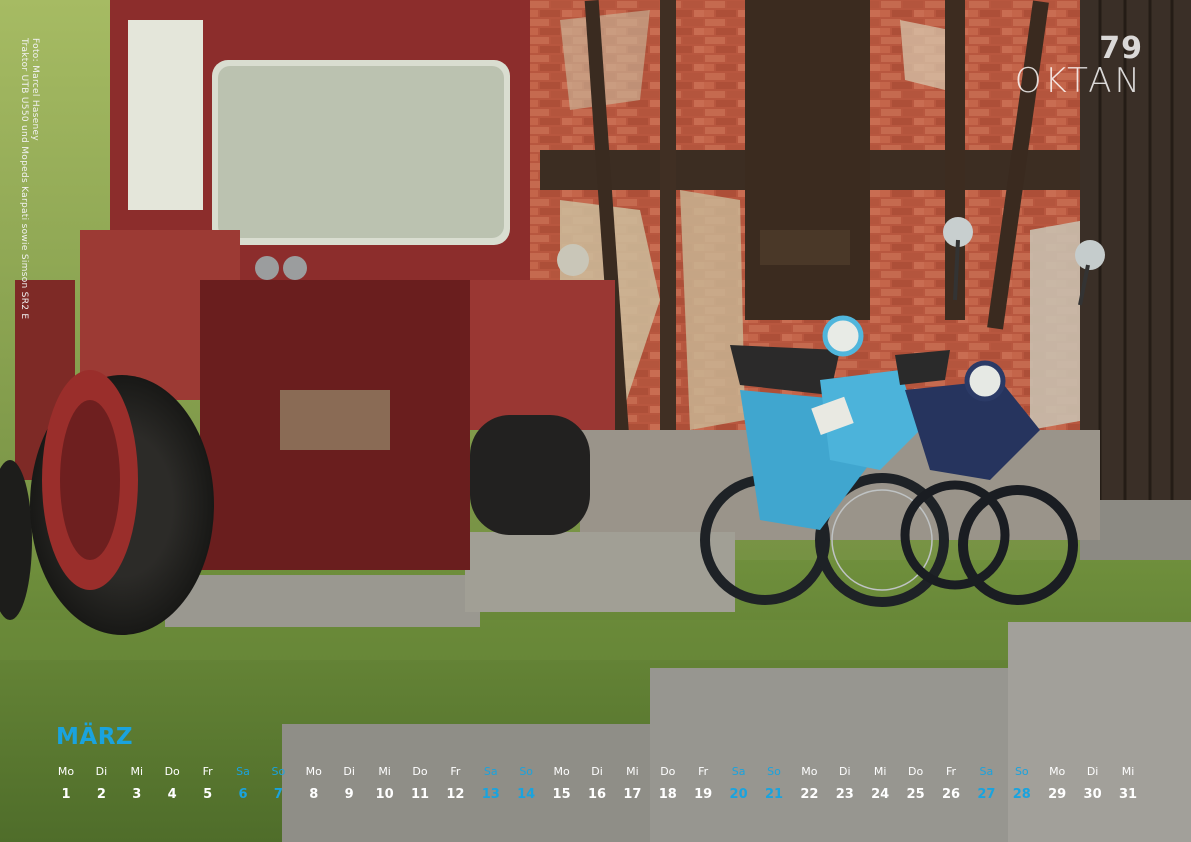 The height and width of the screenshot is (842, 1191). I want to click on calendar-day: Do 25, so click(916, 785).